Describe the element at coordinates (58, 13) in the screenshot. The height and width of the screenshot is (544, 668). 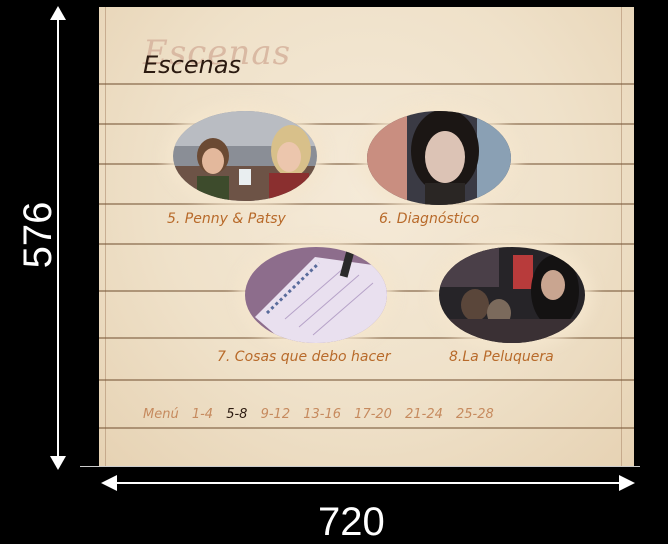
I see `arrow-up-icon` at that location.